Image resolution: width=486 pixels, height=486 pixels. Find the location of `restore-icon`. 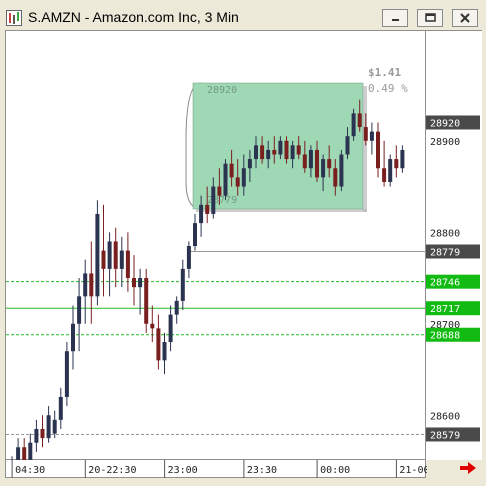

restore-icon is located at coordinates (430, 17).